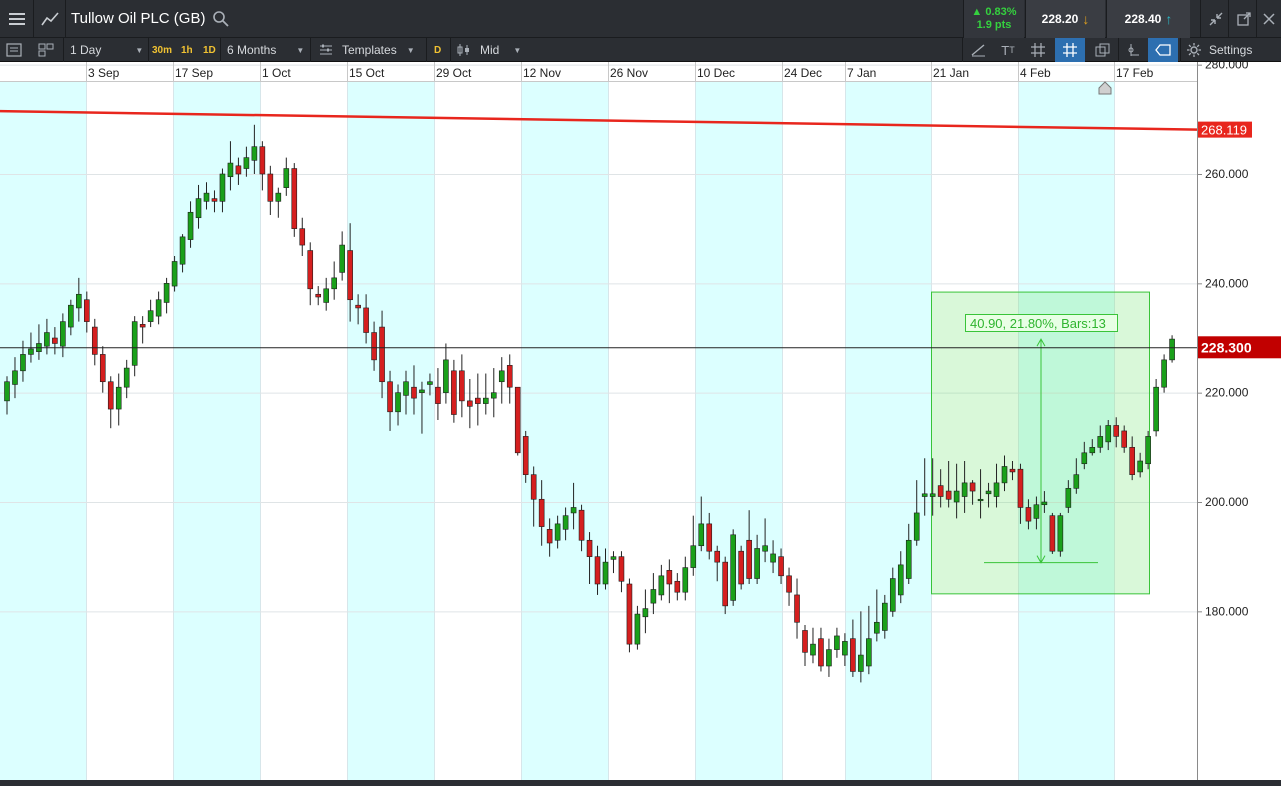 Image resolution: width=1281 pixels, height=786 pixels. Describe the element at coordinates (17, 19) in the screenshot. I see `menu-icon` at that location.